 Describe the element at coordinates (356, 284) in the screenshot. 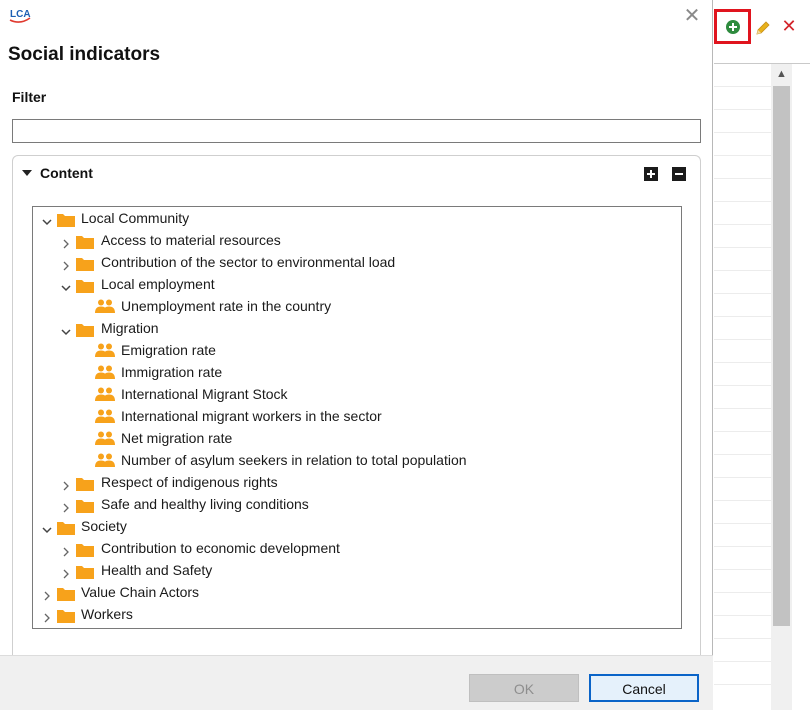

I see `tree-folder-row: Local employment` at that location.